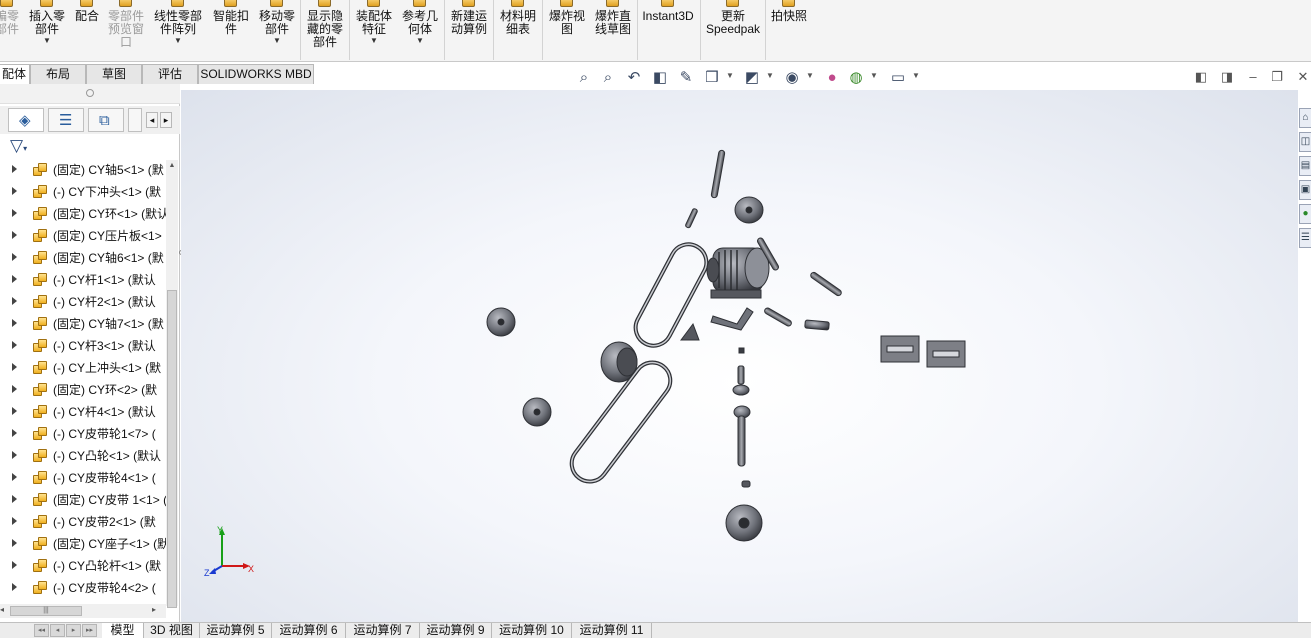  I want to click on tab-assembly: 配体, so click(15, 74).